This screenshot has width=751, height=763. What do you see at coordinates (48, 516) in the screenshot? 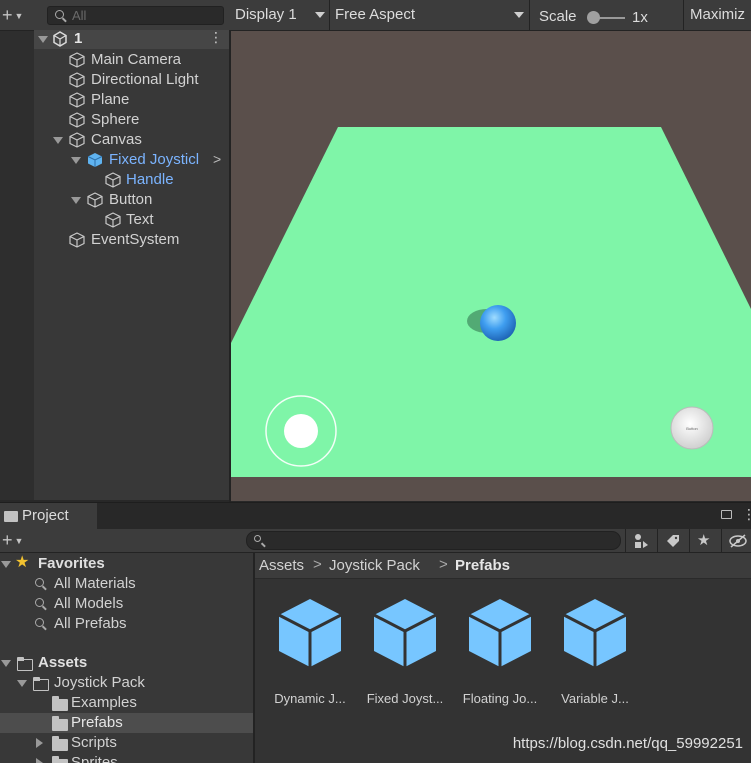
I see `tab-project: Project` at bounding box center [48, 516].